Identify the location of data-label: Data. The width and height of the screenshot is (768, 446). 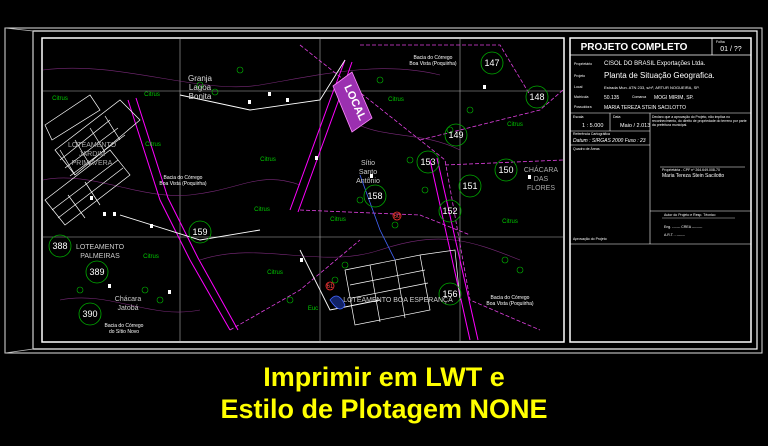
(616, 117).